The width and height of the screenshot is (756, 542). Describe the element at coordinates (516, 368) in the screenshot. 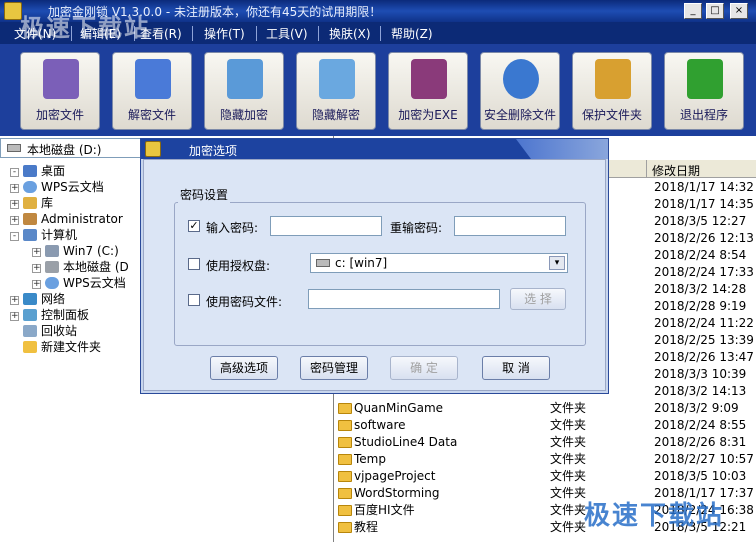

I see `cancel-button: 取 消` at that location.